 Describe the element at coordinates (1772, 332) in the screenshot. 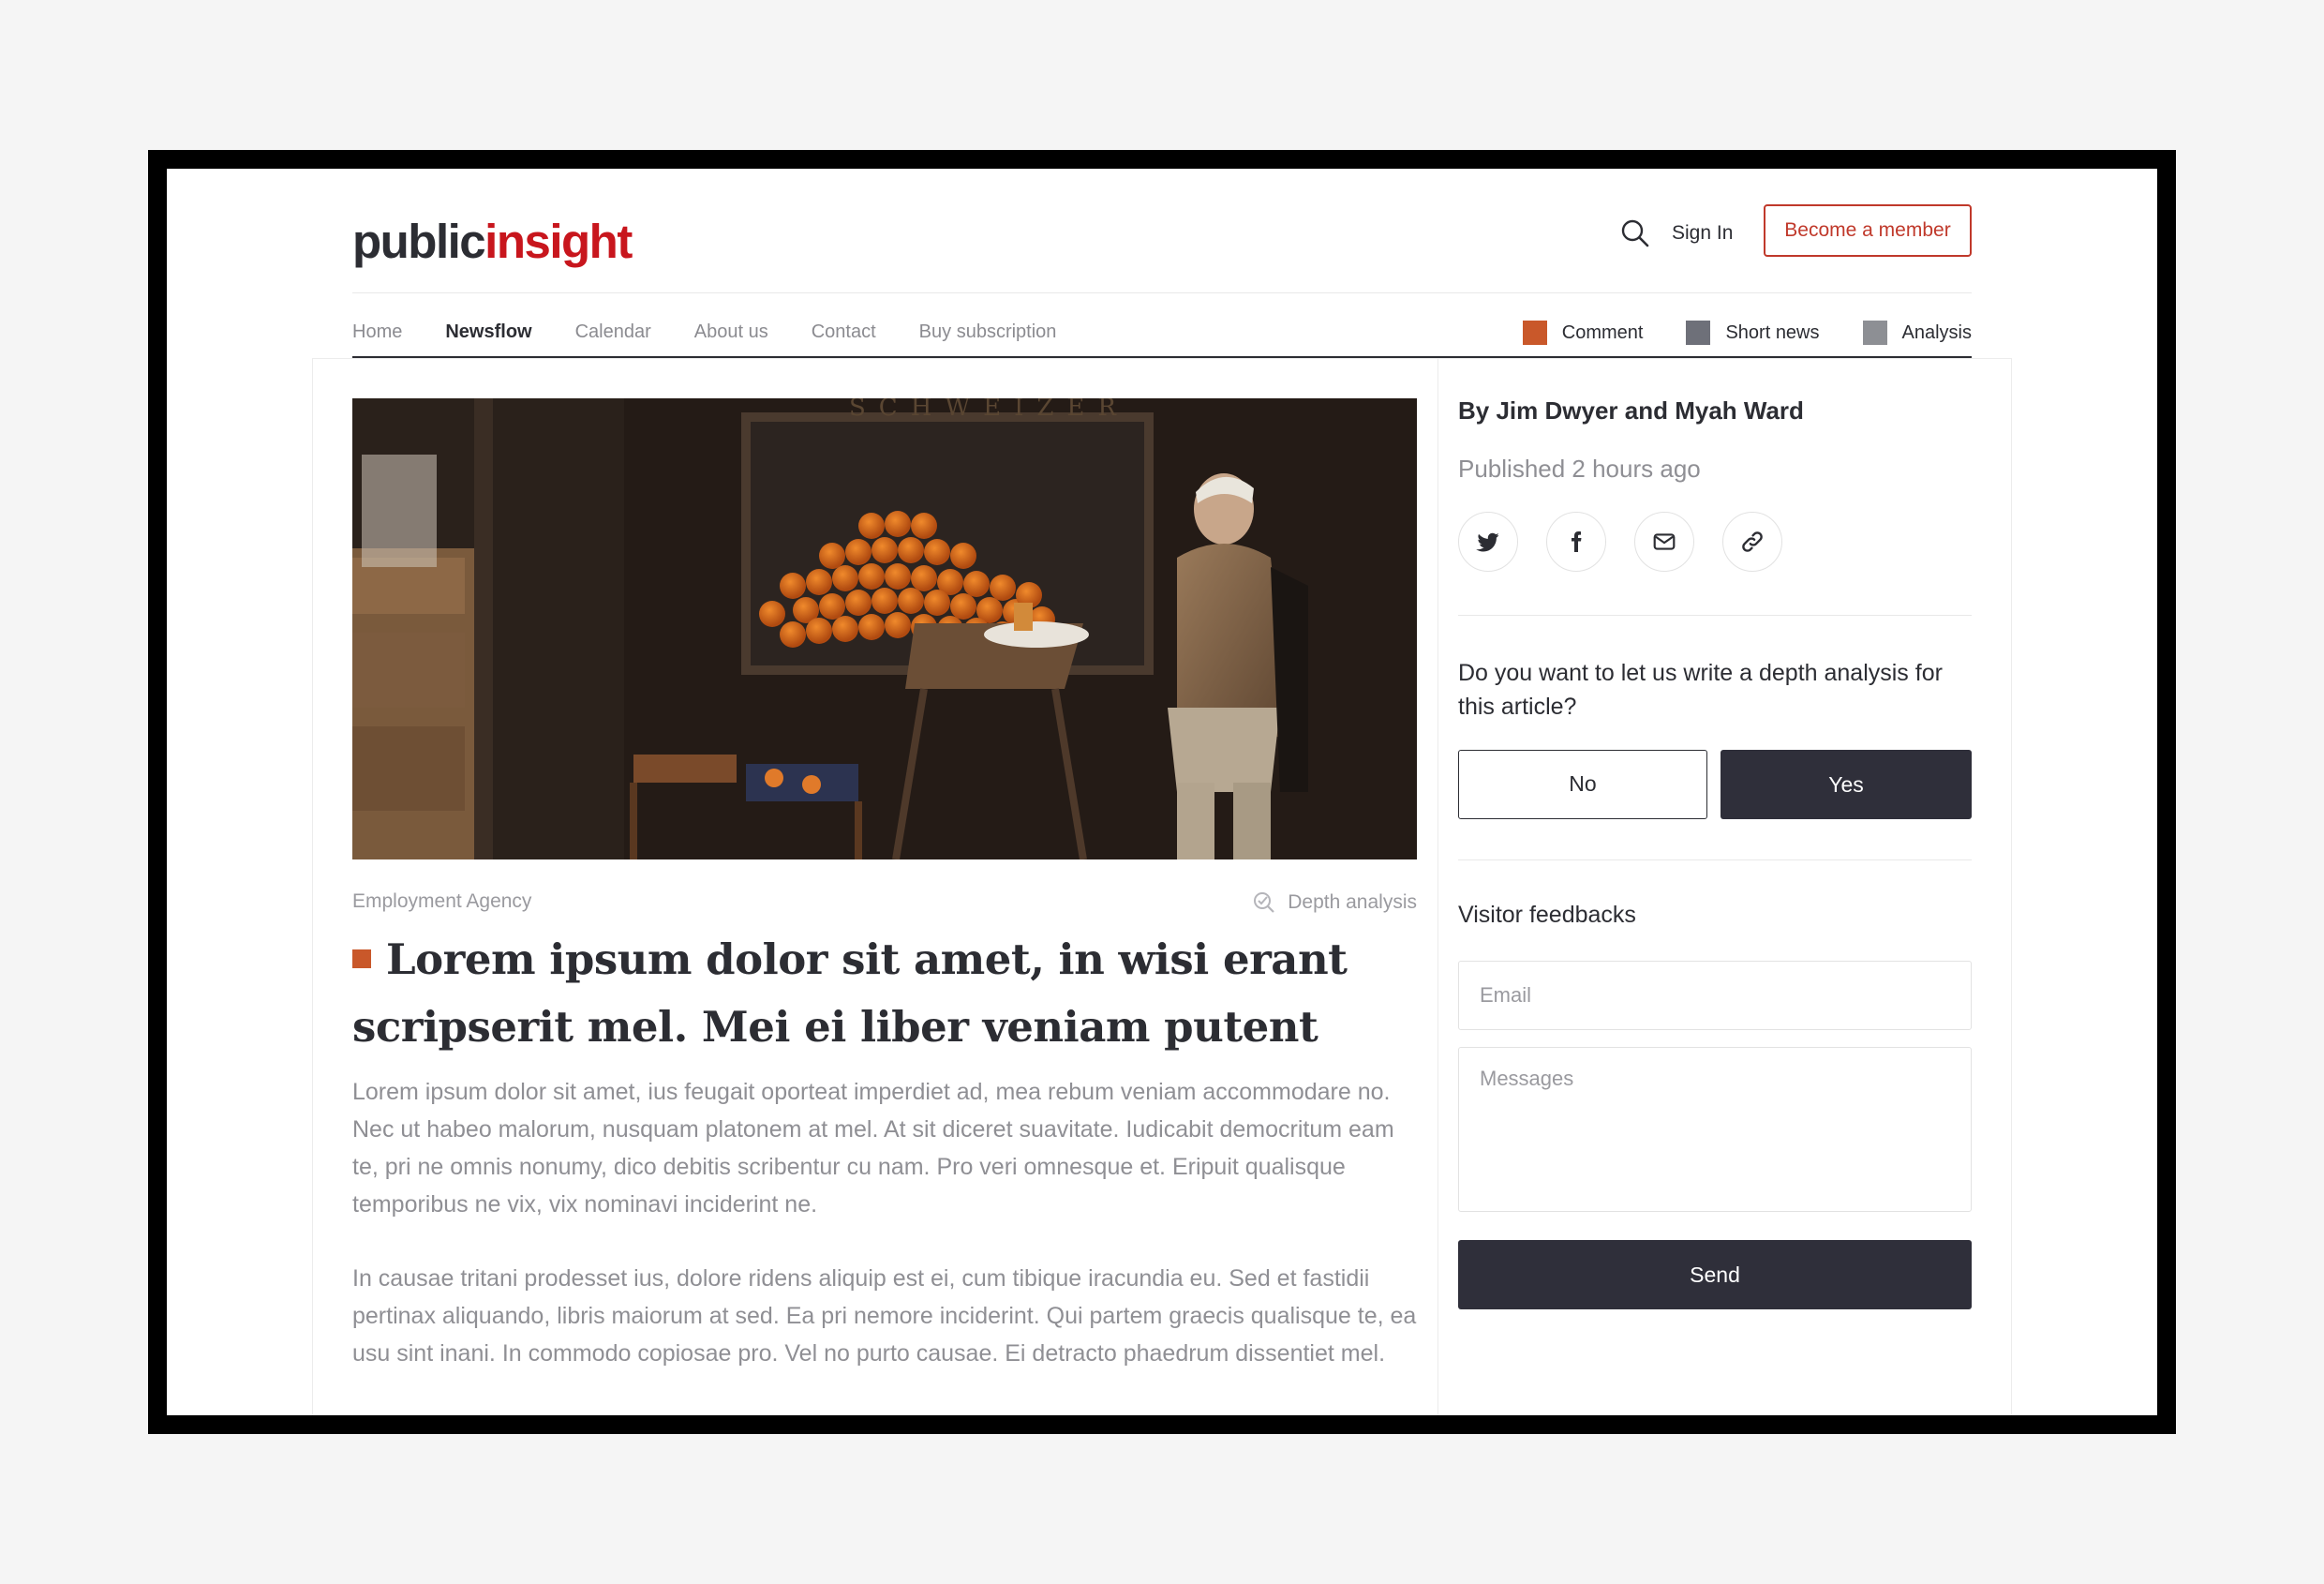

I see `legend-label-short-news: Short news` at that location.